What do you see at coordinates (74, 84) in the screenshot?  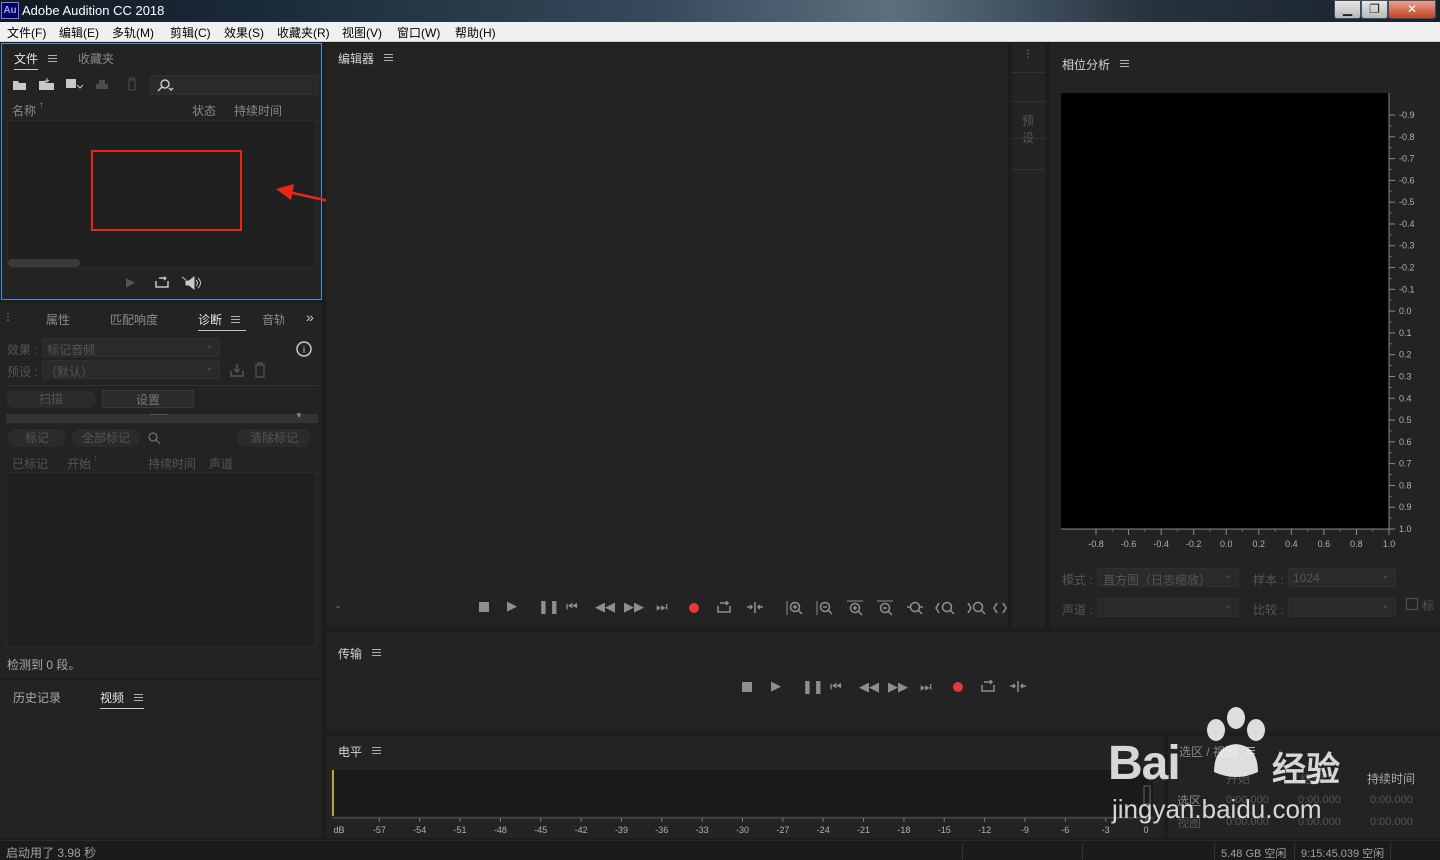 I see `new-file-icon` at bounding box center [74, 84].